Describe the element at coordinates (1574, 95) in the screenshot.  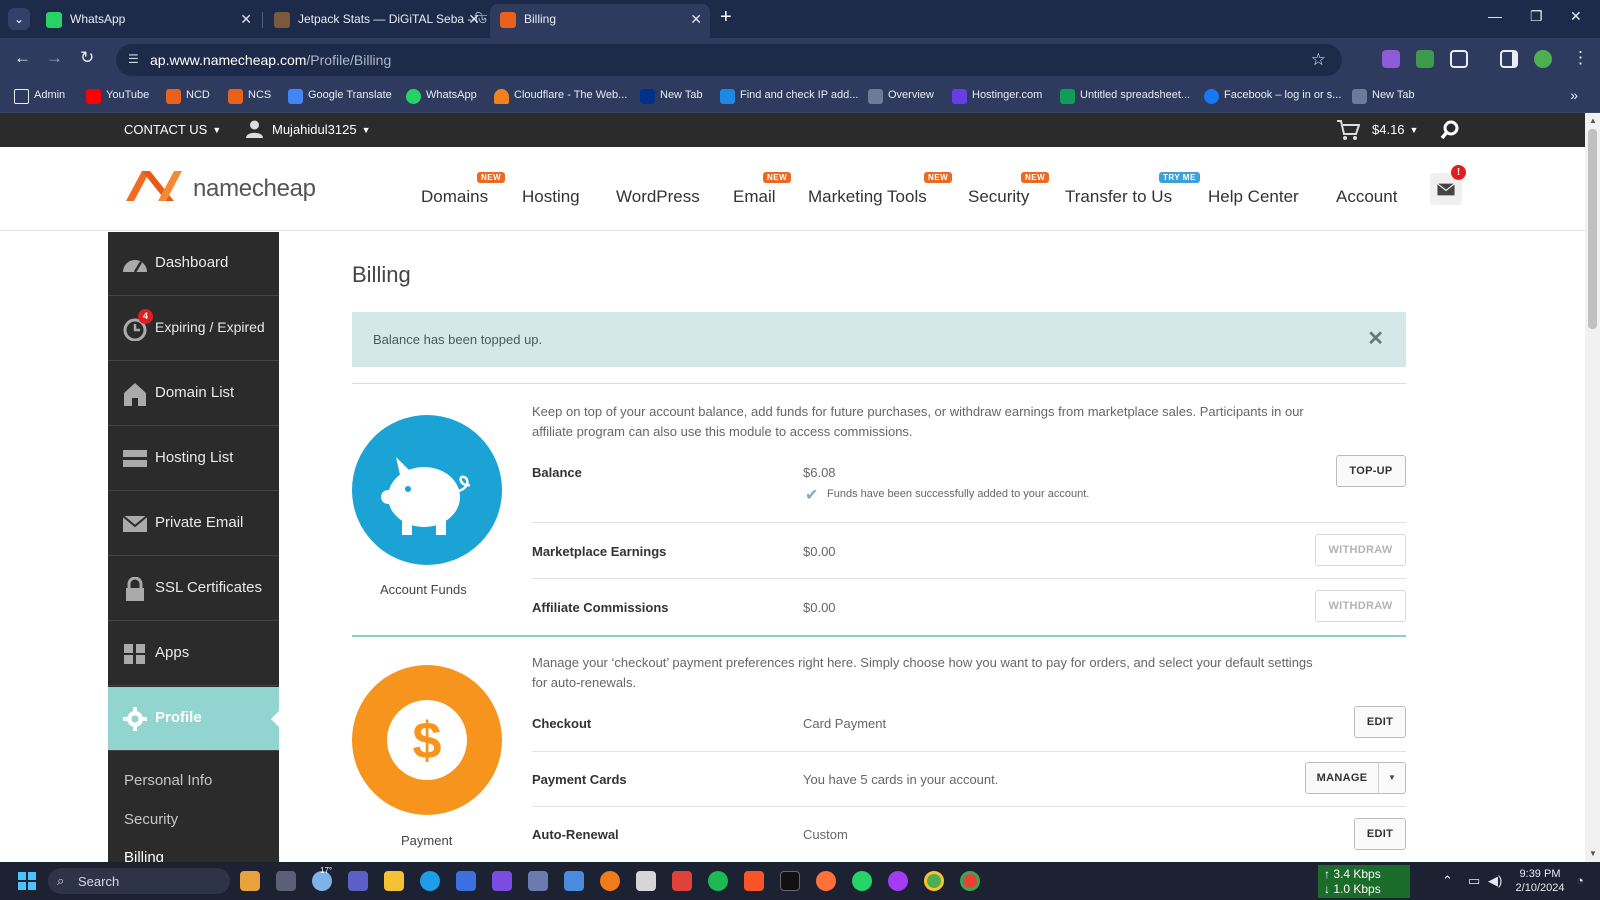
I see `more-bookmarks-icon: »` at that location.